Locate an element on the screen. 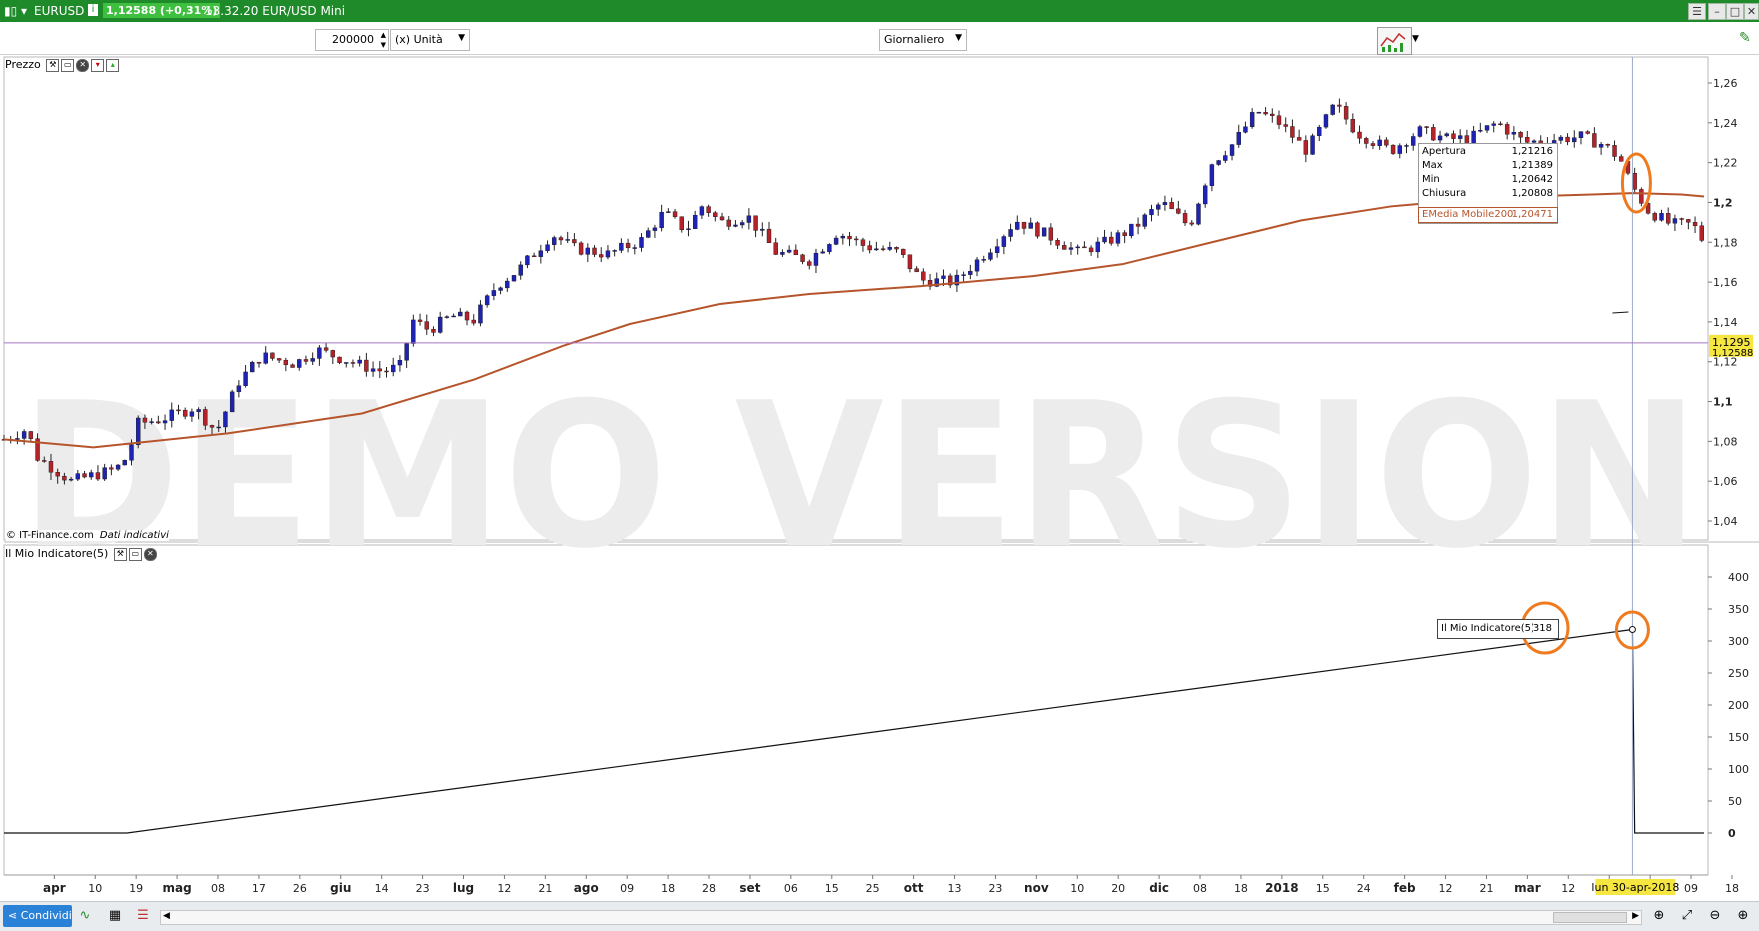 This screenshot has height=931, width=1759. zoom-in-icon: ⊕ is located at coordinates (1743, 916).